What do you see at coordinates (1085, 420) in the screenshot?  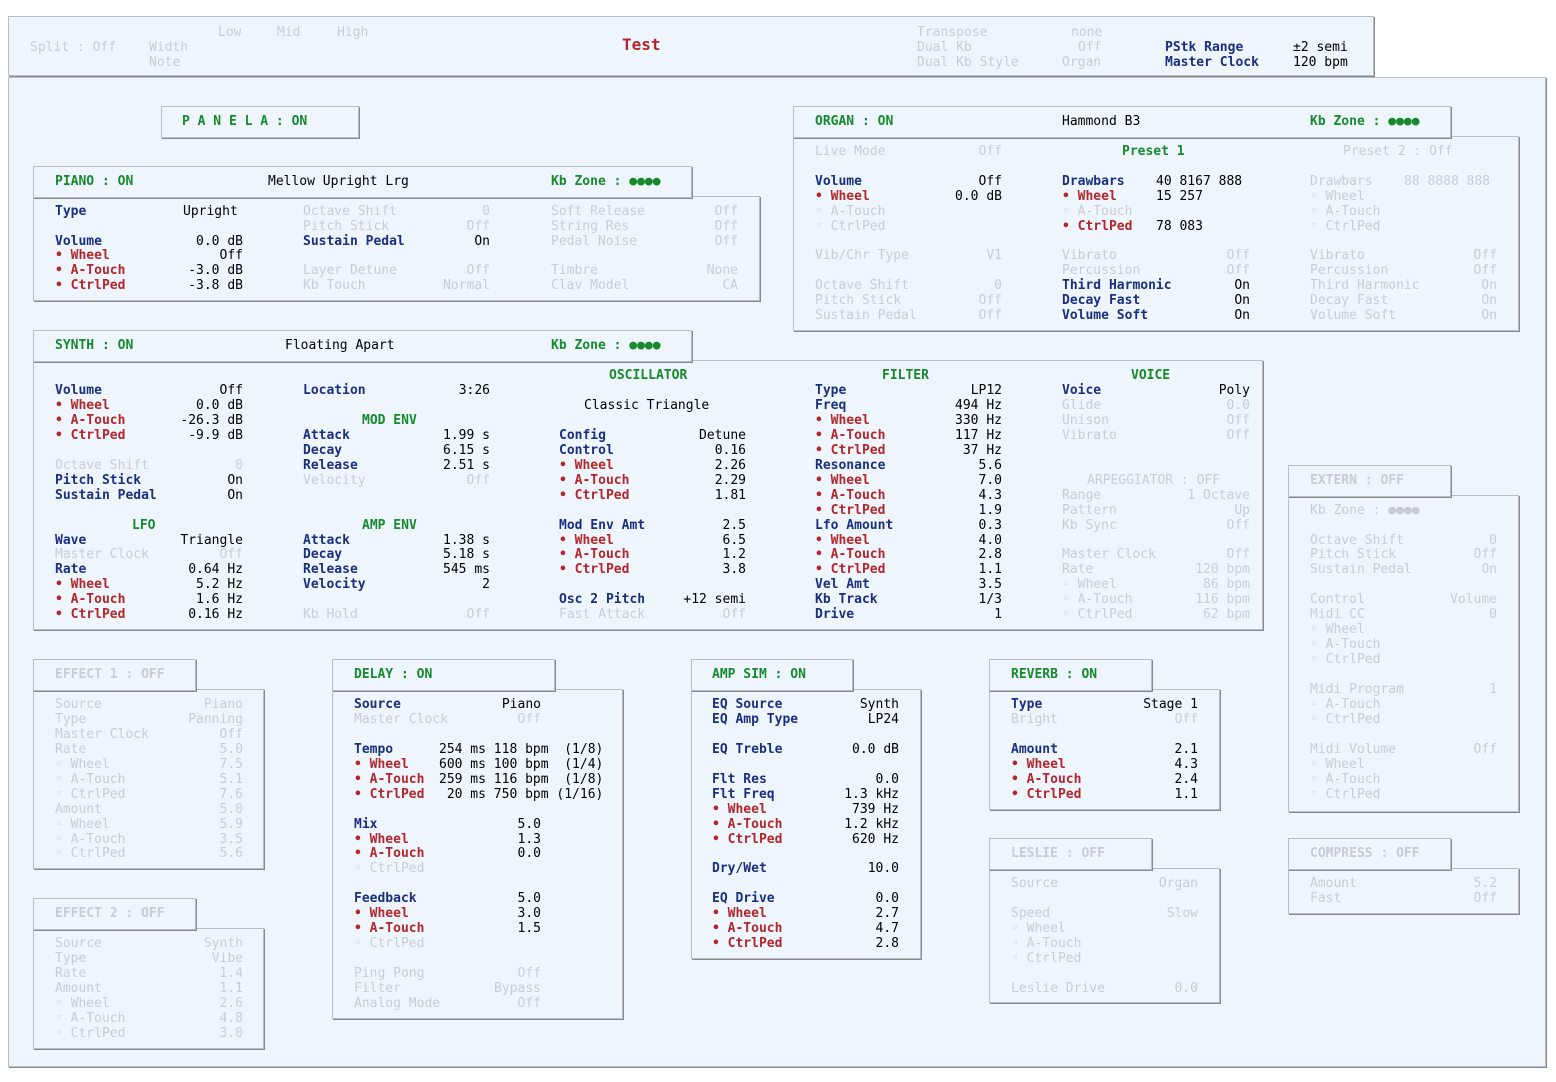 I see `synth-unison-label: Unison` at bounding box center [1085, 420].